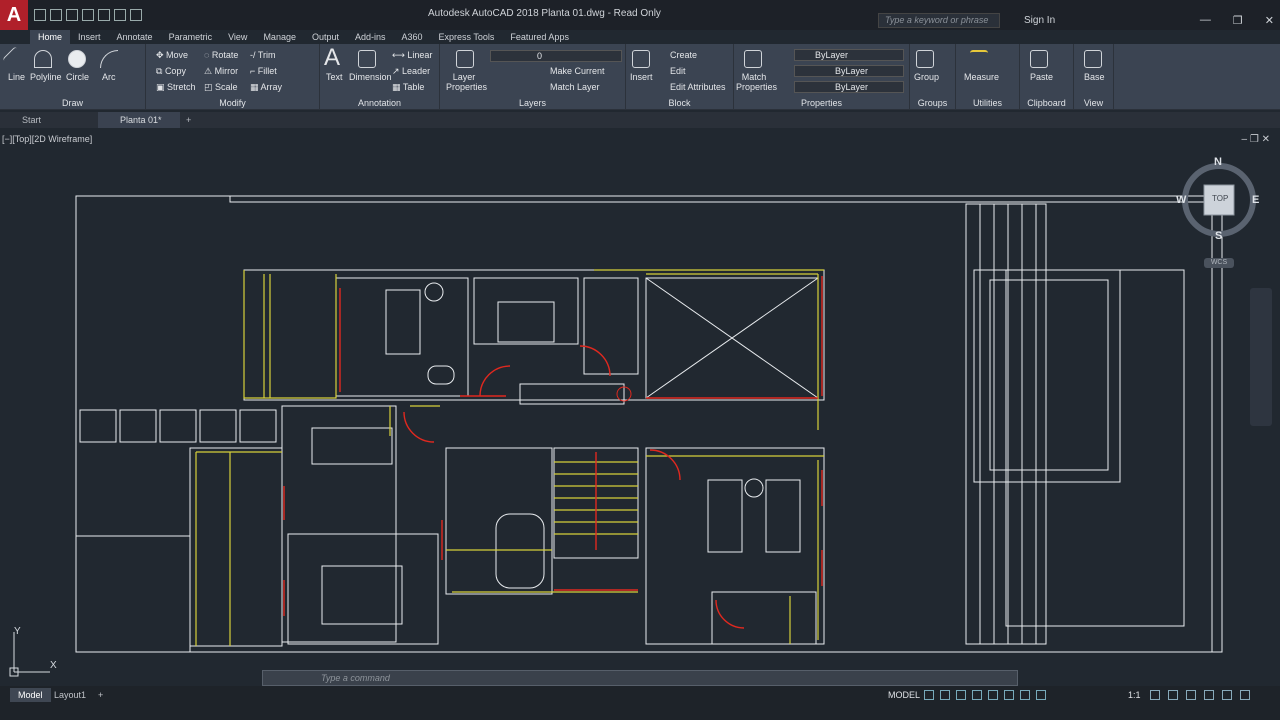 Image resolution: width=1280 pixels, height=720 pixels. I want to click on doc-tab-start: Start, so click(48, 120).